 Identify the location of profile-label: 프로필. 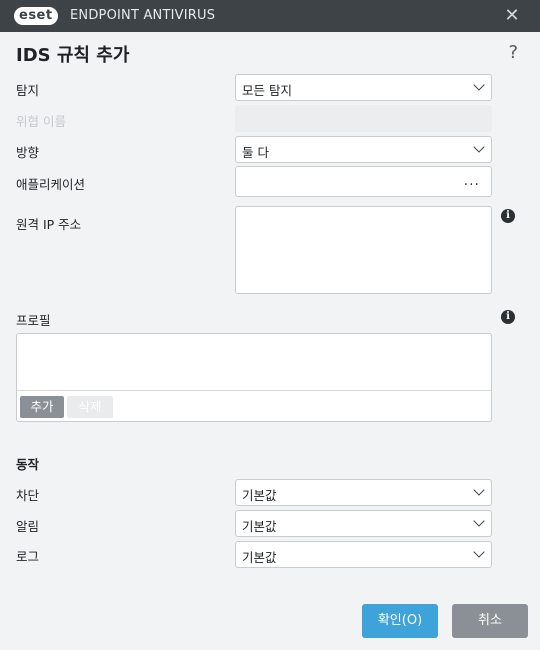
(33, 320).